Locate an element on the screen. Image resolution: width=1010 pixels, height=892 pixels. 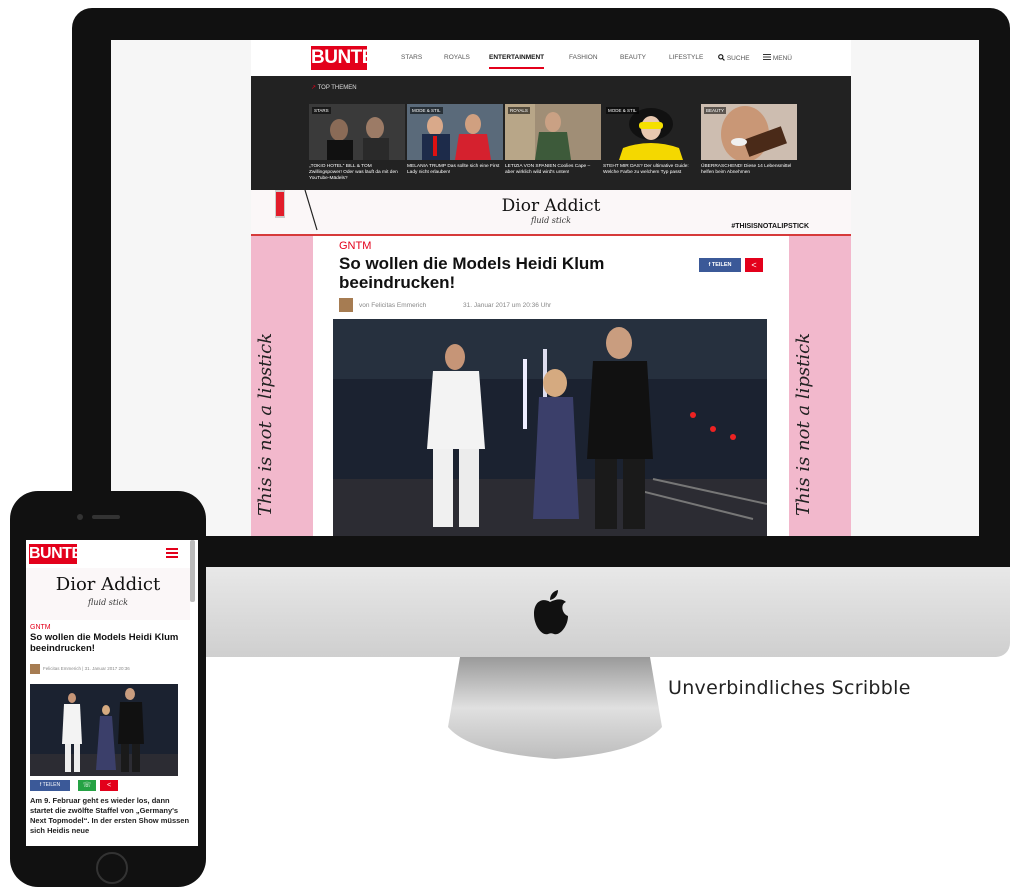
mobile-author-avatar is located at coordinates (35, 669).